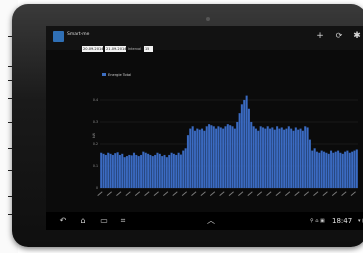  What do you see at coordinates (83, 221) in the screenshot?
I see `home-icon: ⌂` at bounding box center [83, 221].